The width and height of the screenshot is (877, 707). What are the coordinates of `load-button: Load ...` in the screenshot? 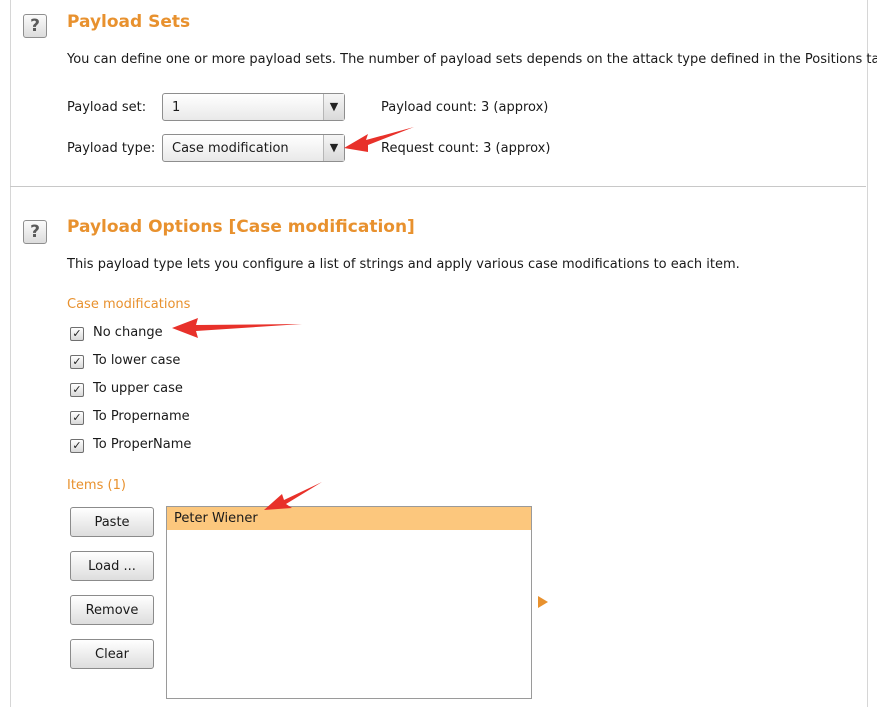 It's located at (112, 566).